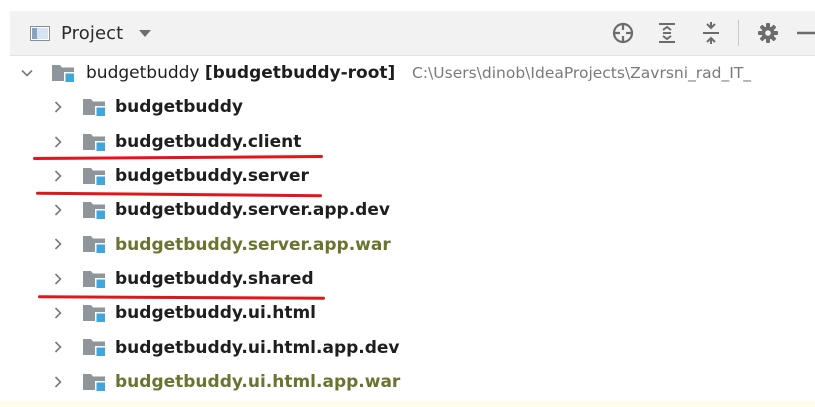 This screenshot has width=815, height=407. Describe the element at coordinates (40, 33) in the screenshot. I see `project-view-icon` at that location.